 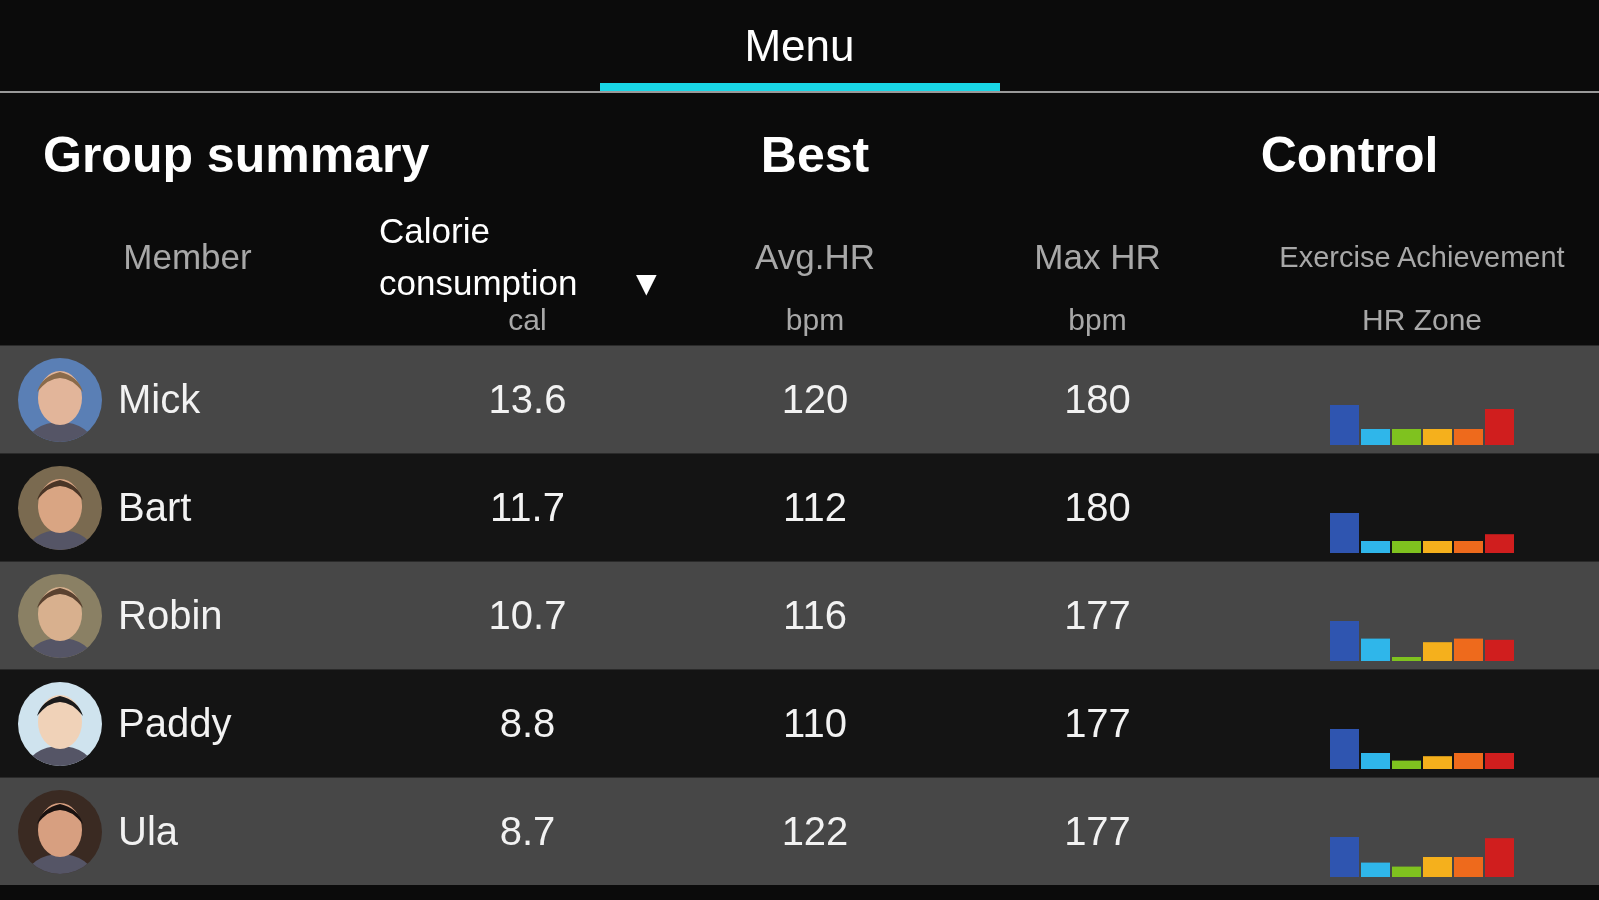 I want to click on table-row: Robin 10.7 116 177, so click(x=799, y=615).